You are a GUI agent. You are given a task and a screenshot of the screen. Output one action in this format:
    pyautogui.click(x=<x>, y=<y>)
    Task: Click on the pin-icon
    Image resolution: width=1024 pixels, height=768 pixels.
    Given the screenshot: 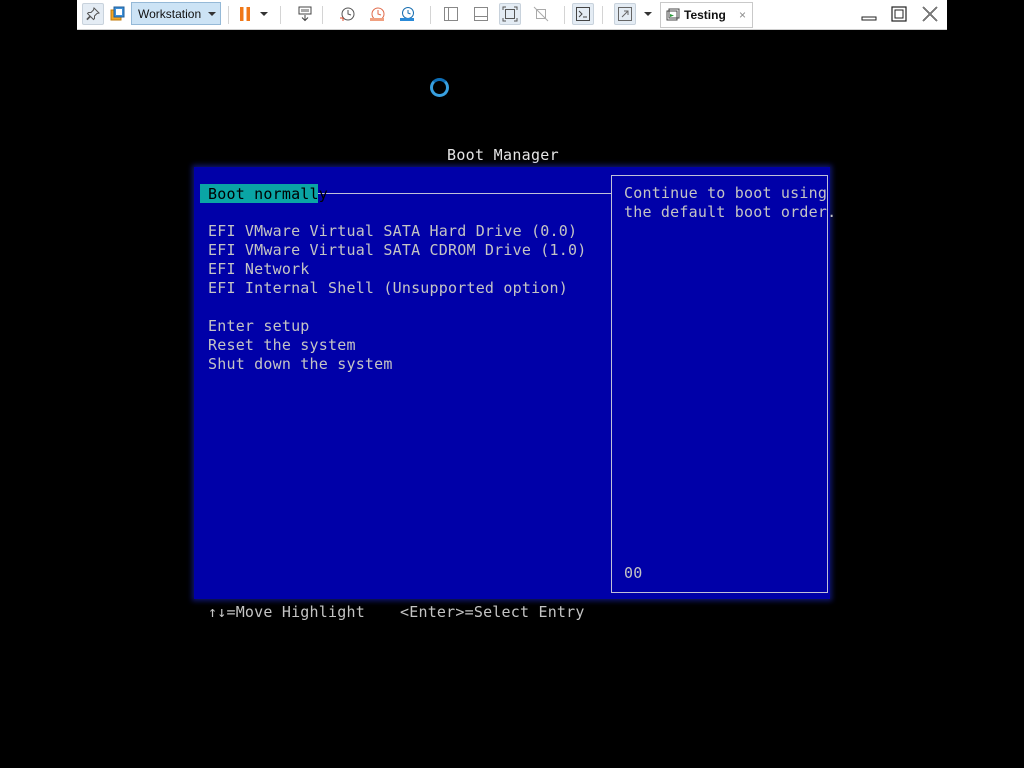 What is the action you would take?
    pyautogui.click(x=93, y=14)
    